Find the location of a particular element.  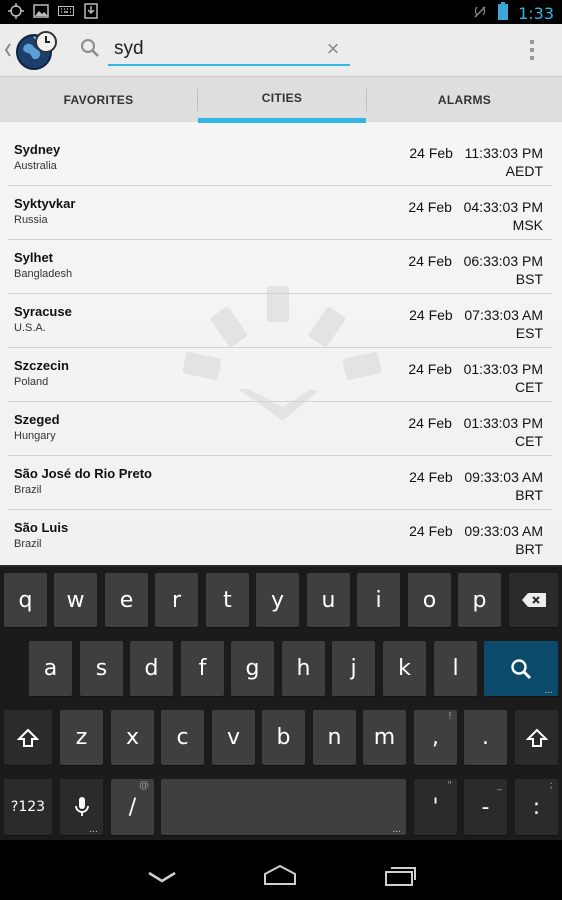

key-dash-label: - is located at coordinates (485, 807).